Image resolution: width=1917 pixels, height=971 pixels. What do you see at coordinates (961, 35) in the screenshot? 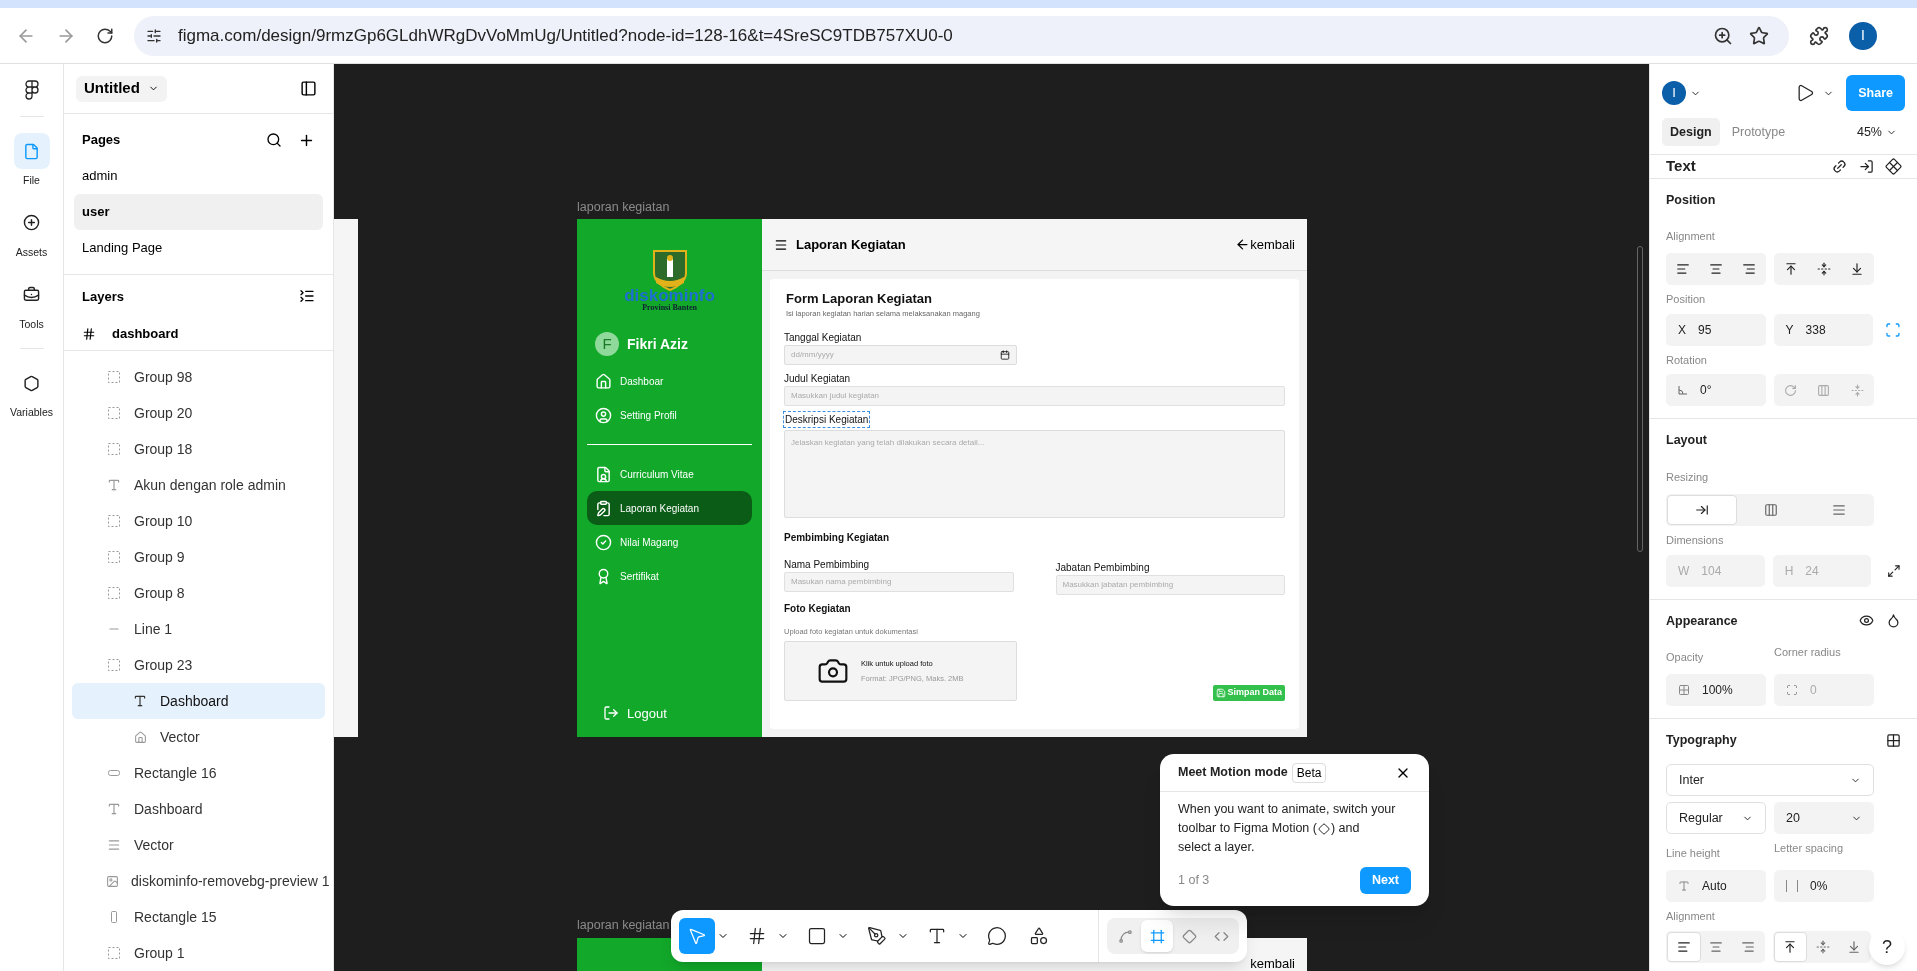
I see `address-bar: figma.com/design/9rmzGp6GLdhWRgDvVoMmUg/Untitled?node-id=128-16&t=4SreSC9TDB757XU0-0` at bounding box center [961, 35].